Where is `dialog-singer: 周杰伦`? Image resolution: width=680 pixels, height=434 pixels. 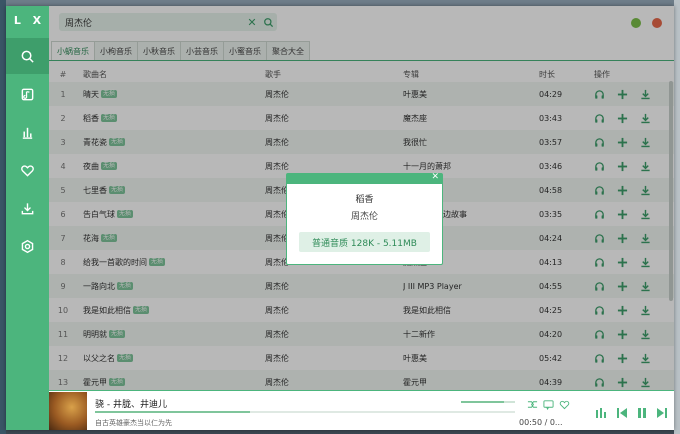
dialog-singer: 周杰伦 is located at coordinates (364, 217).